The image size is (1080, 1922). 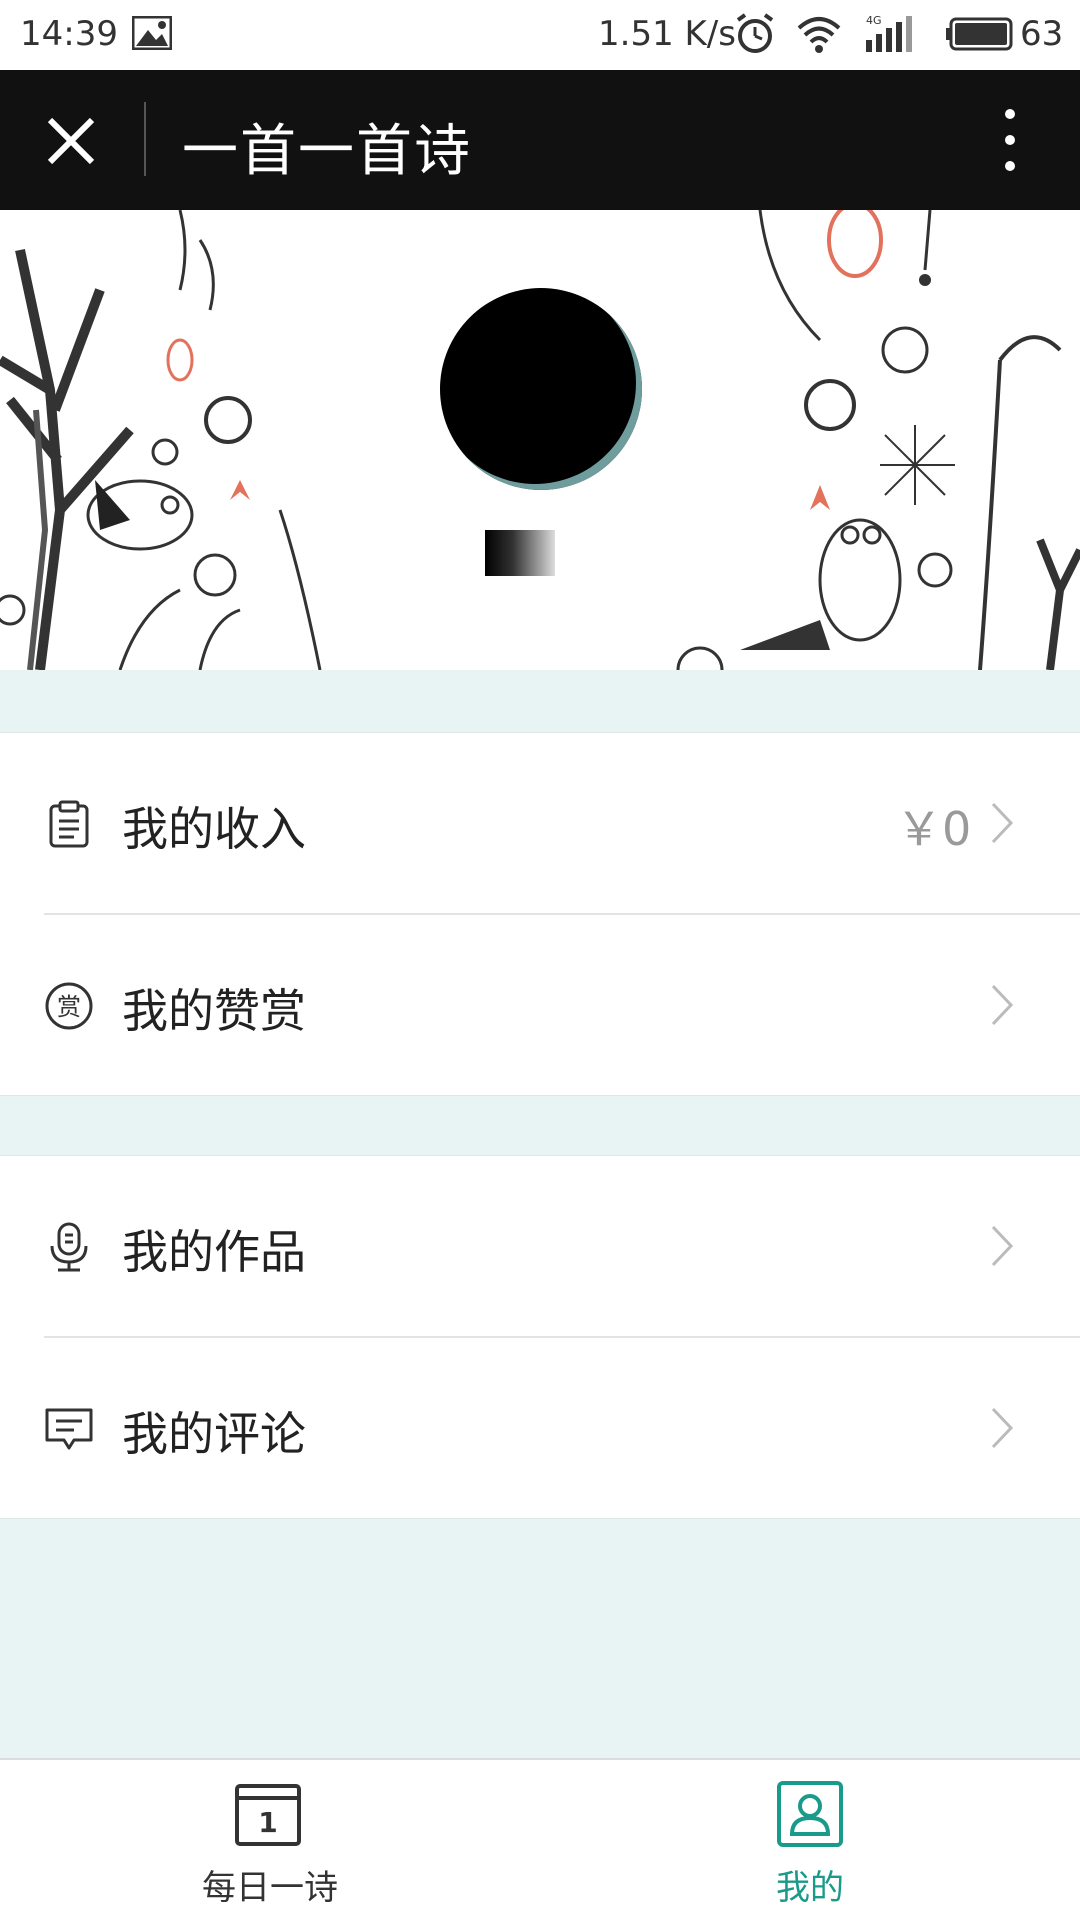 I want to click on menu-item-rewards: 赏 我的赞赏, so click(x=540, y=1005).